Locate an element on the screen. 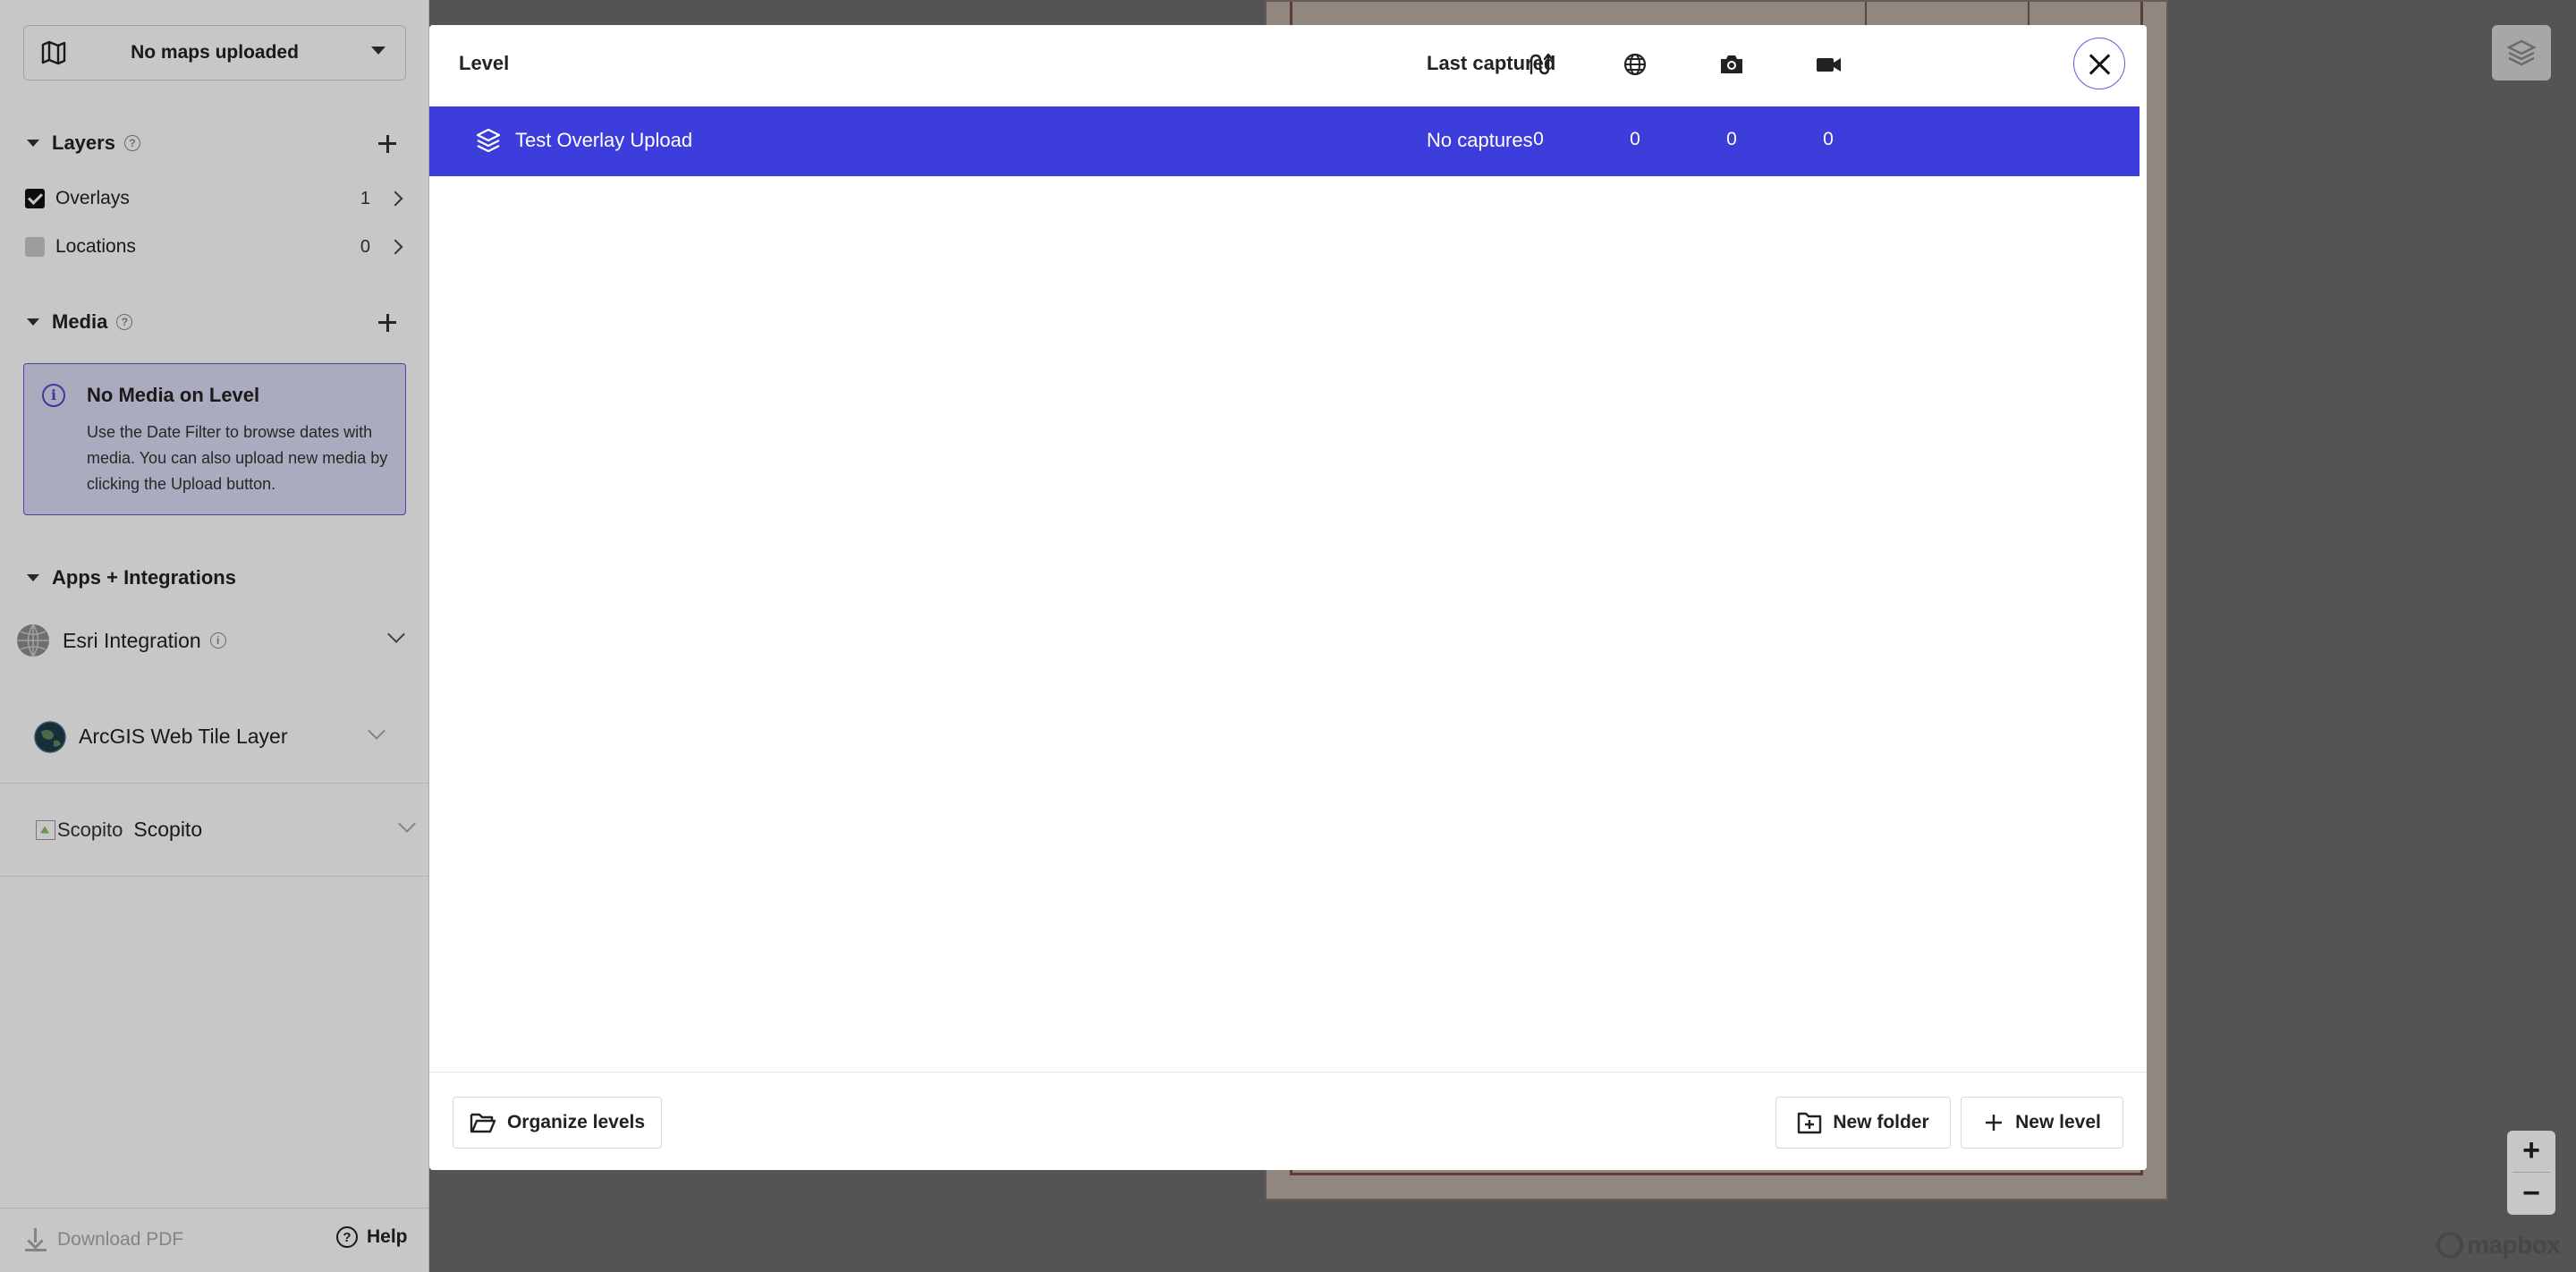 Image resolution: width=2576 pixels, height=1272 pixels. globe-icon is located at coordinates (1635, 64).